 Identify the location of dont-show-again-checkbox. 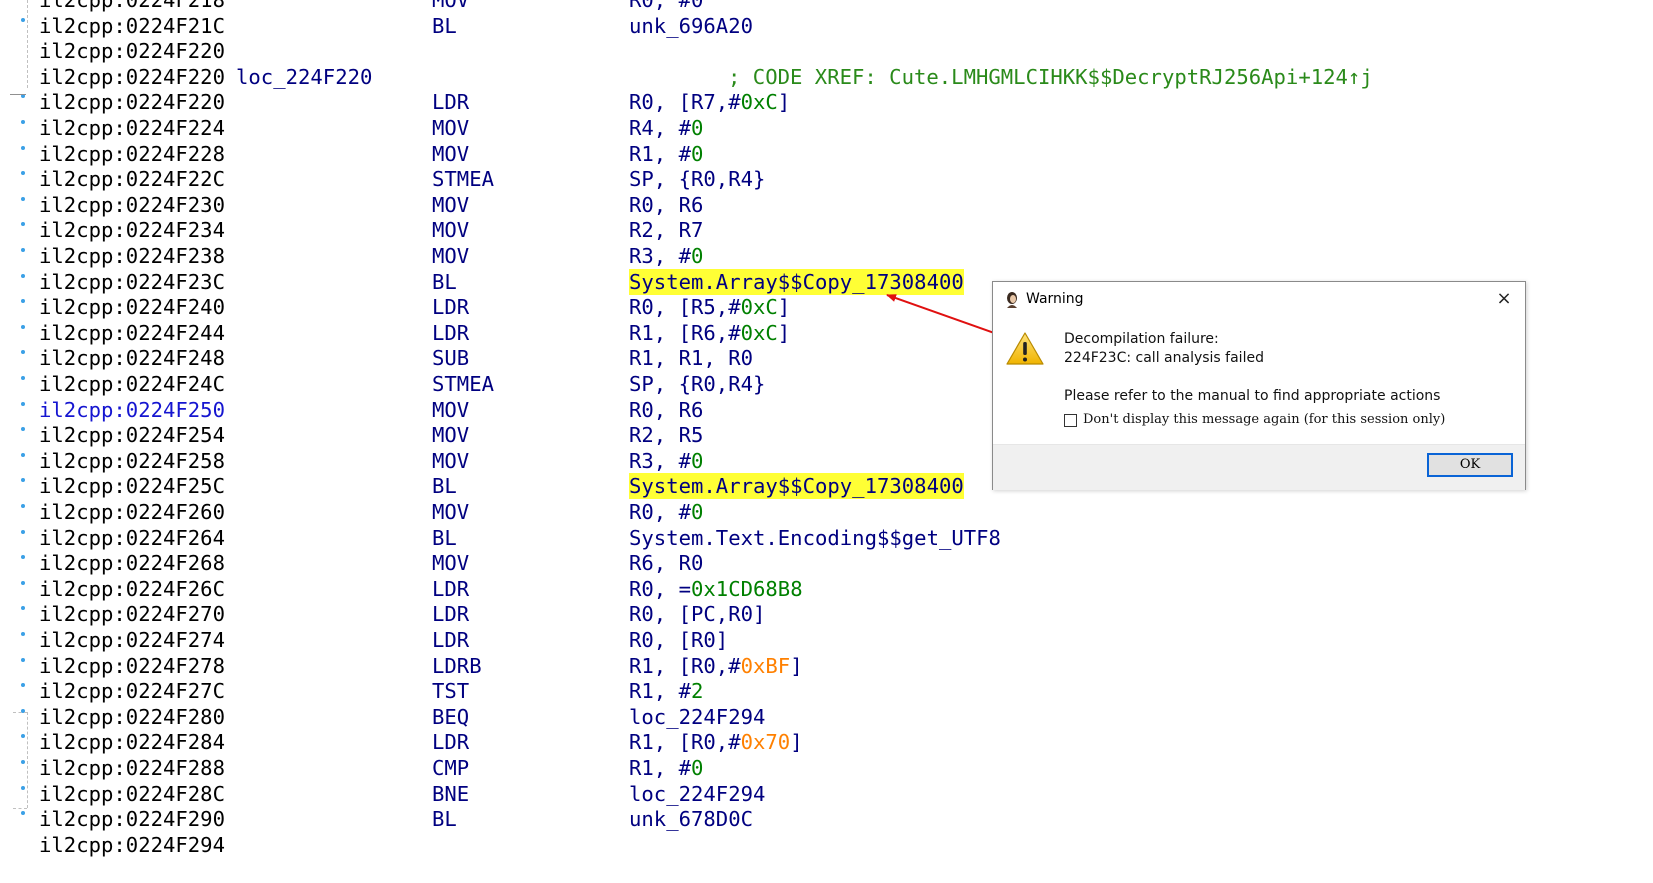
(1070, 420).